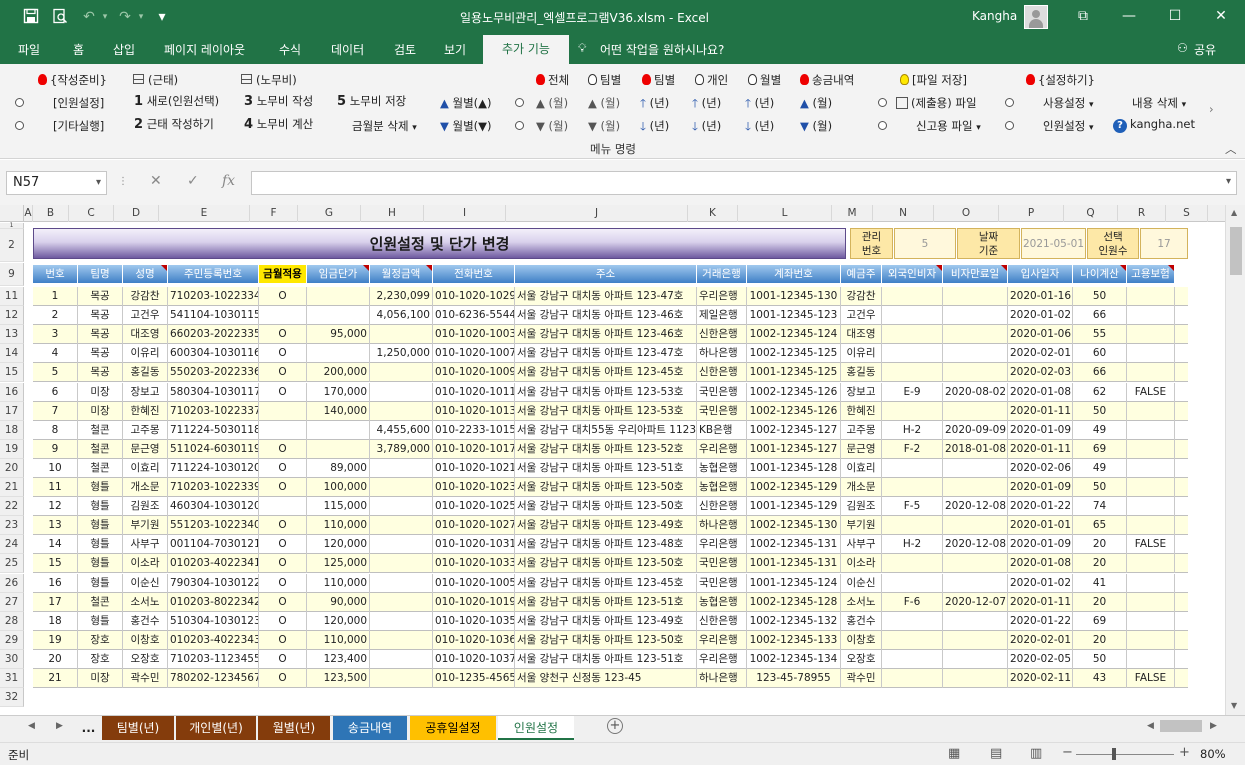 This screenshot has height=765, width=1245. I want to click on table-cell: 010203-8022342, so click(213, 602).